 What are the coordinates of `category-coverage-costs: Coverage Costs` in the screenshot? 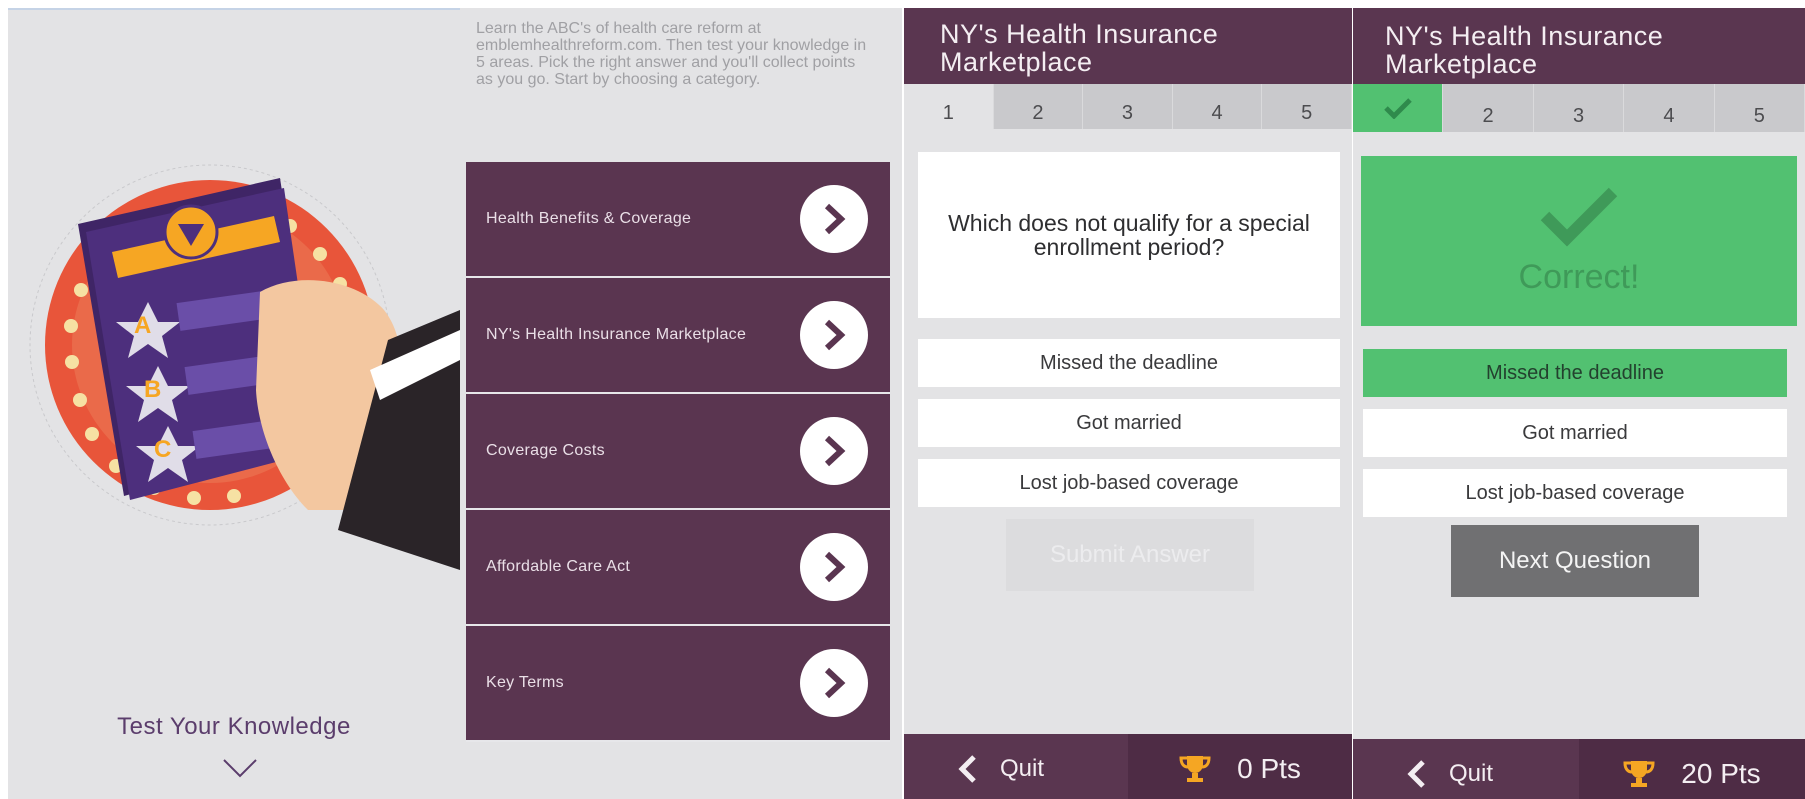 It's located at (678, 452).